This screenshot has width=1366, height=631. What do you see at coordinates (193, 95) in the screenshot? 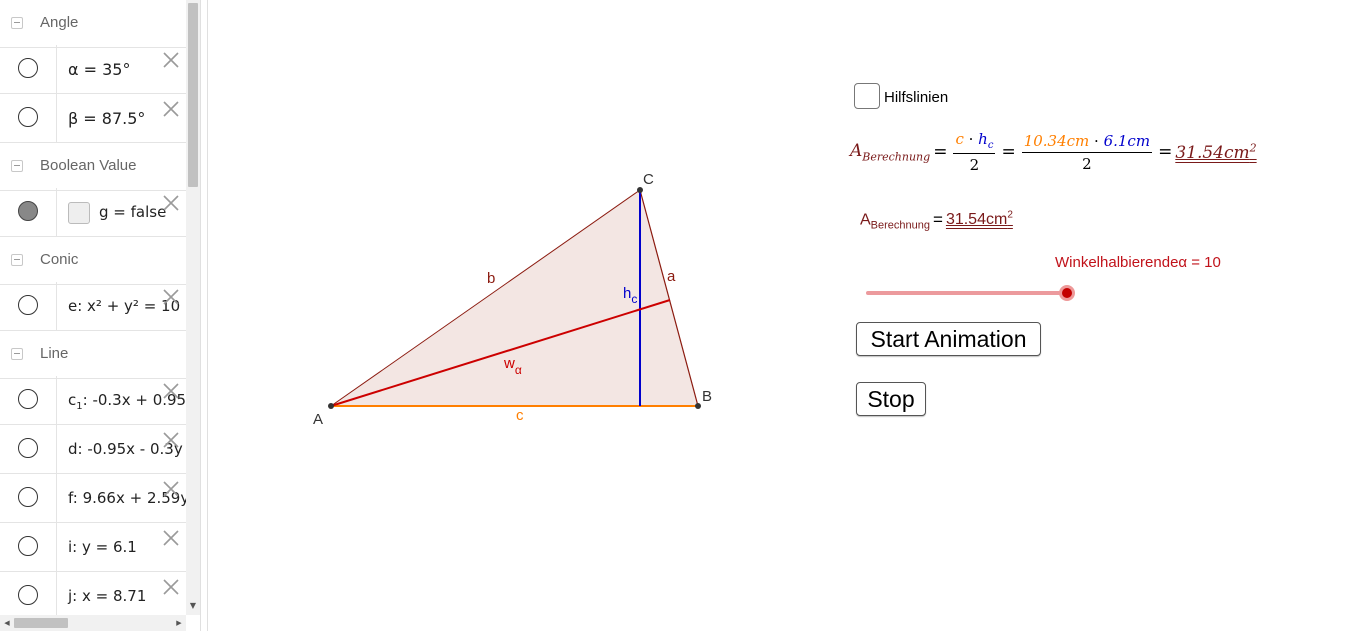
I see `vertical-scroll-thumb` at bounding box center [193, 95].